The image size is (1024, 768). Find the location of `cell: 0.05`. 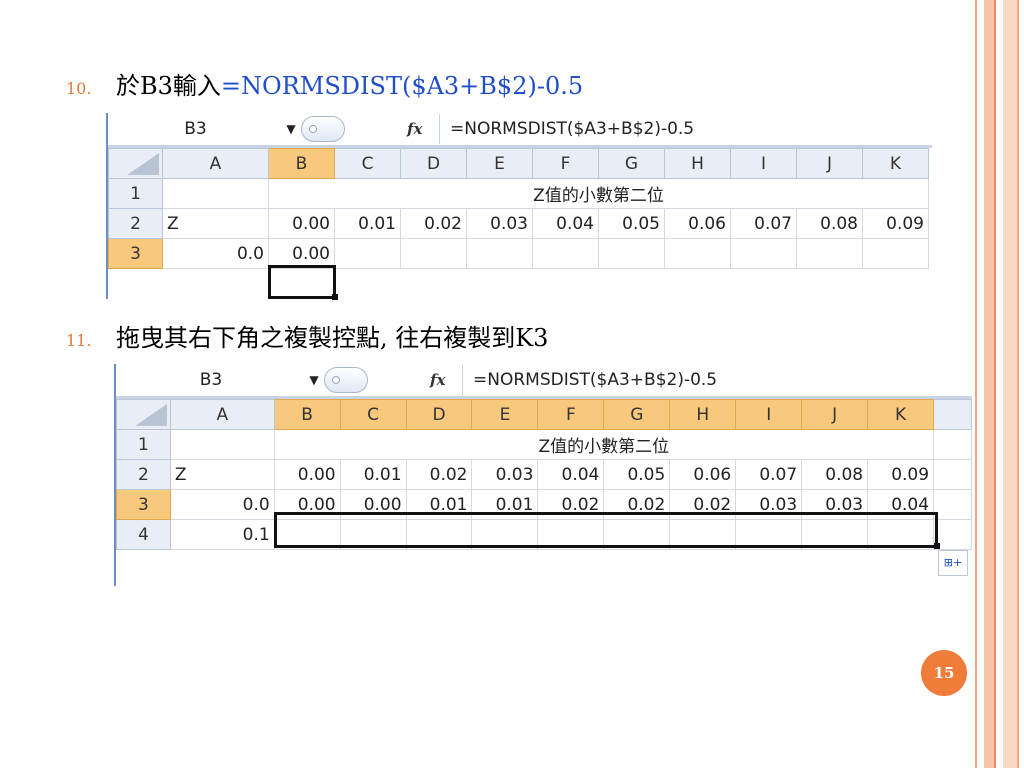

cell: 0.05 is located at coordinates (631, 223).